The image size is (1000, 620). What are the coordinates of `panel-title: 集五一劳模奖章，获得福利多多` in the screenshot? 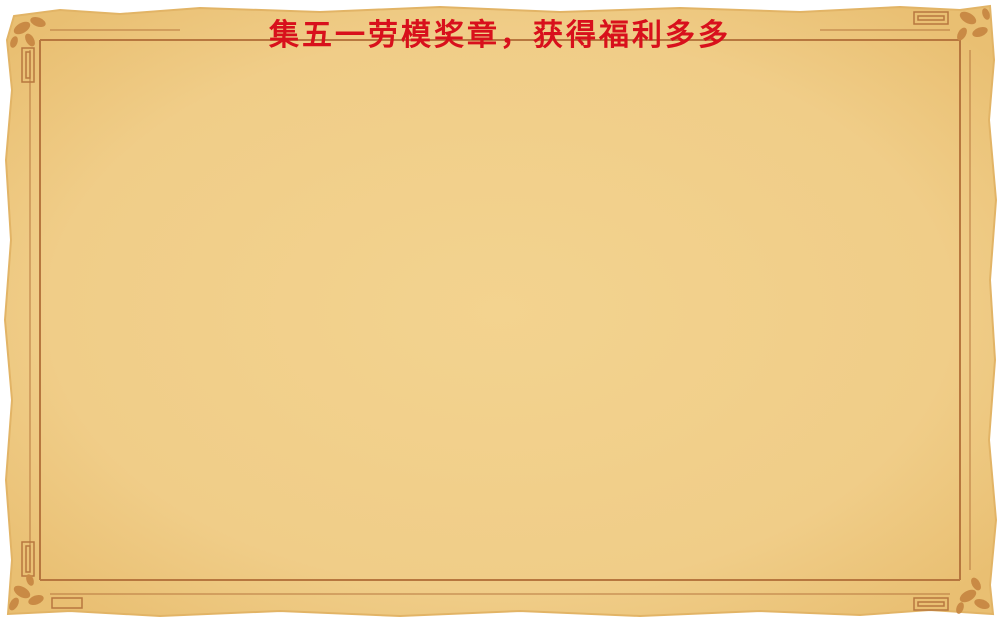 It's located at (500, 35).